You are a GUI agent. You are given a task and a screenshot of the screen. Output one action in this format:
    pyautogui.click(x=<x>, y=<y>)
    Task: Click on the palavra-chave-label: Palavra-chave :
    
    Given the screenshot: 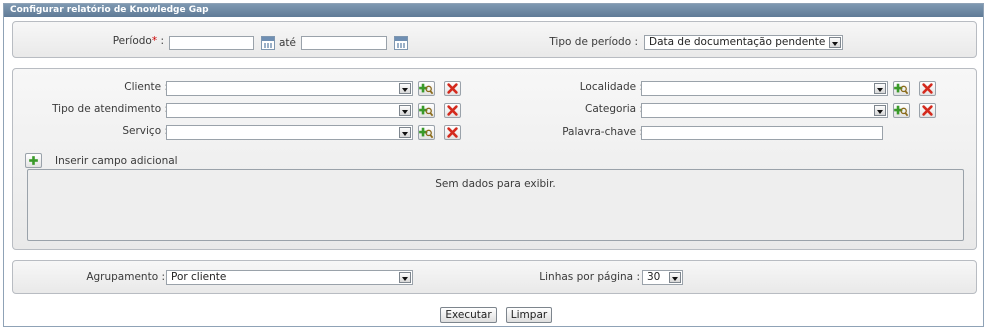 What is the action you would take?
    pyautogui.click(x=602, y=132)
    